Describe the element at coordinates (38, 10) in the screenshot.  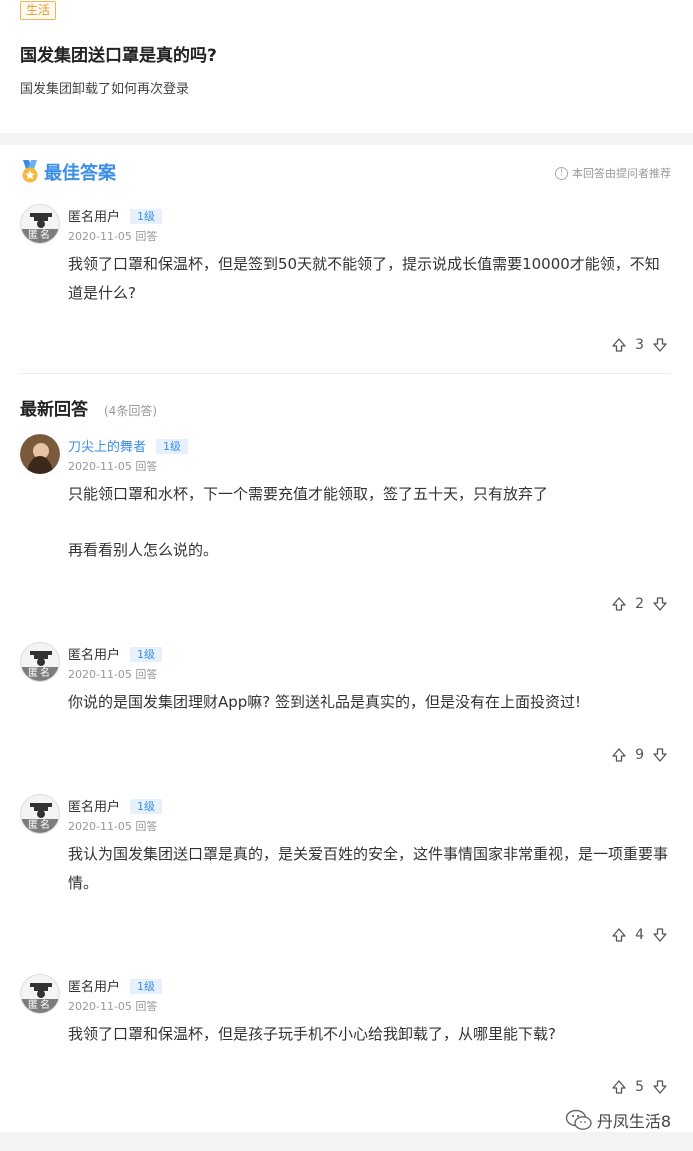
I see `category-tag: 生活` at that location.